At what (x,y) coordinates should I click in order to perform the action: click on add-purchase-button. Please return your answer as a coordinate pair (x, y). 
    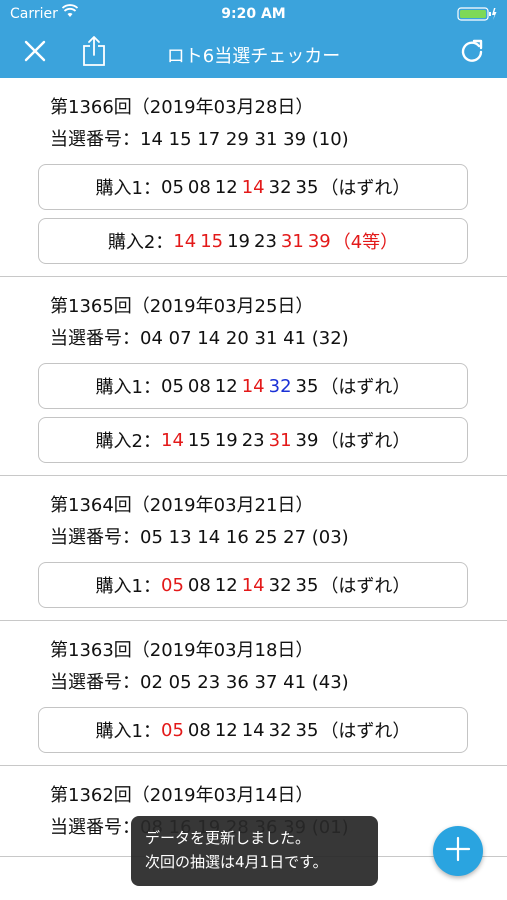
    Looking at the image, I should click on (458, 851).